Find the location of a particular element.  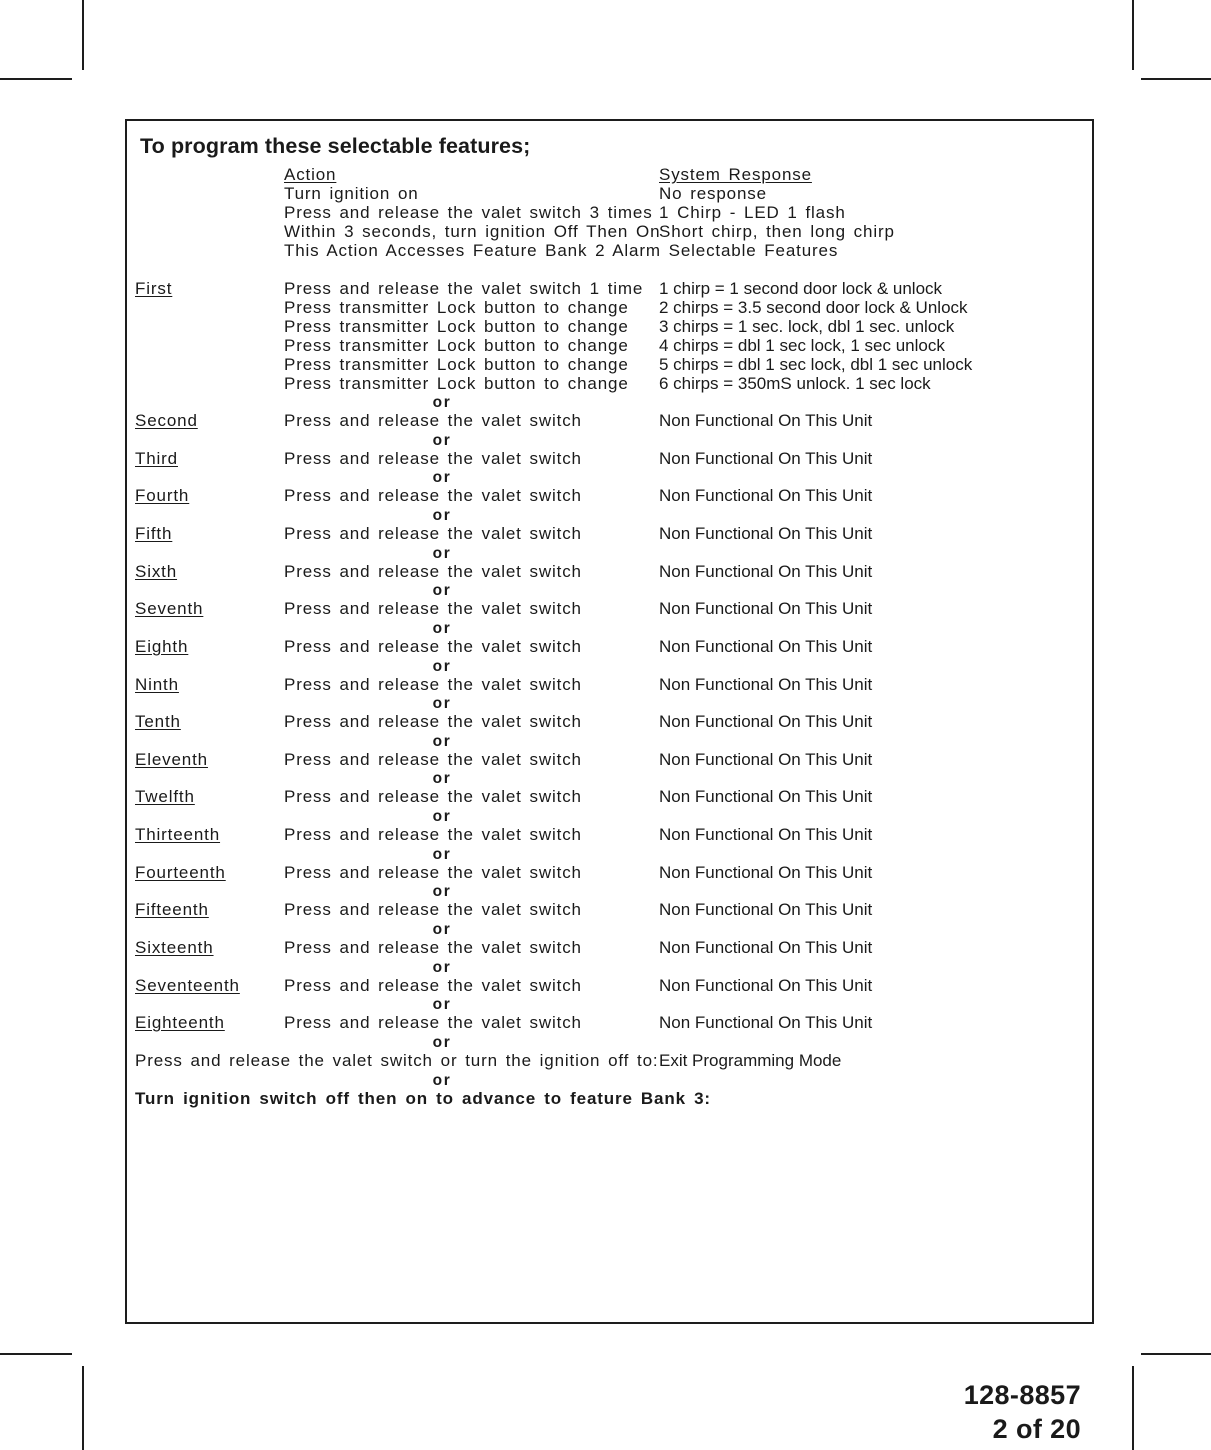

first-action-4: Press transmitter Lock button to change is located at coordinates (456, 364).